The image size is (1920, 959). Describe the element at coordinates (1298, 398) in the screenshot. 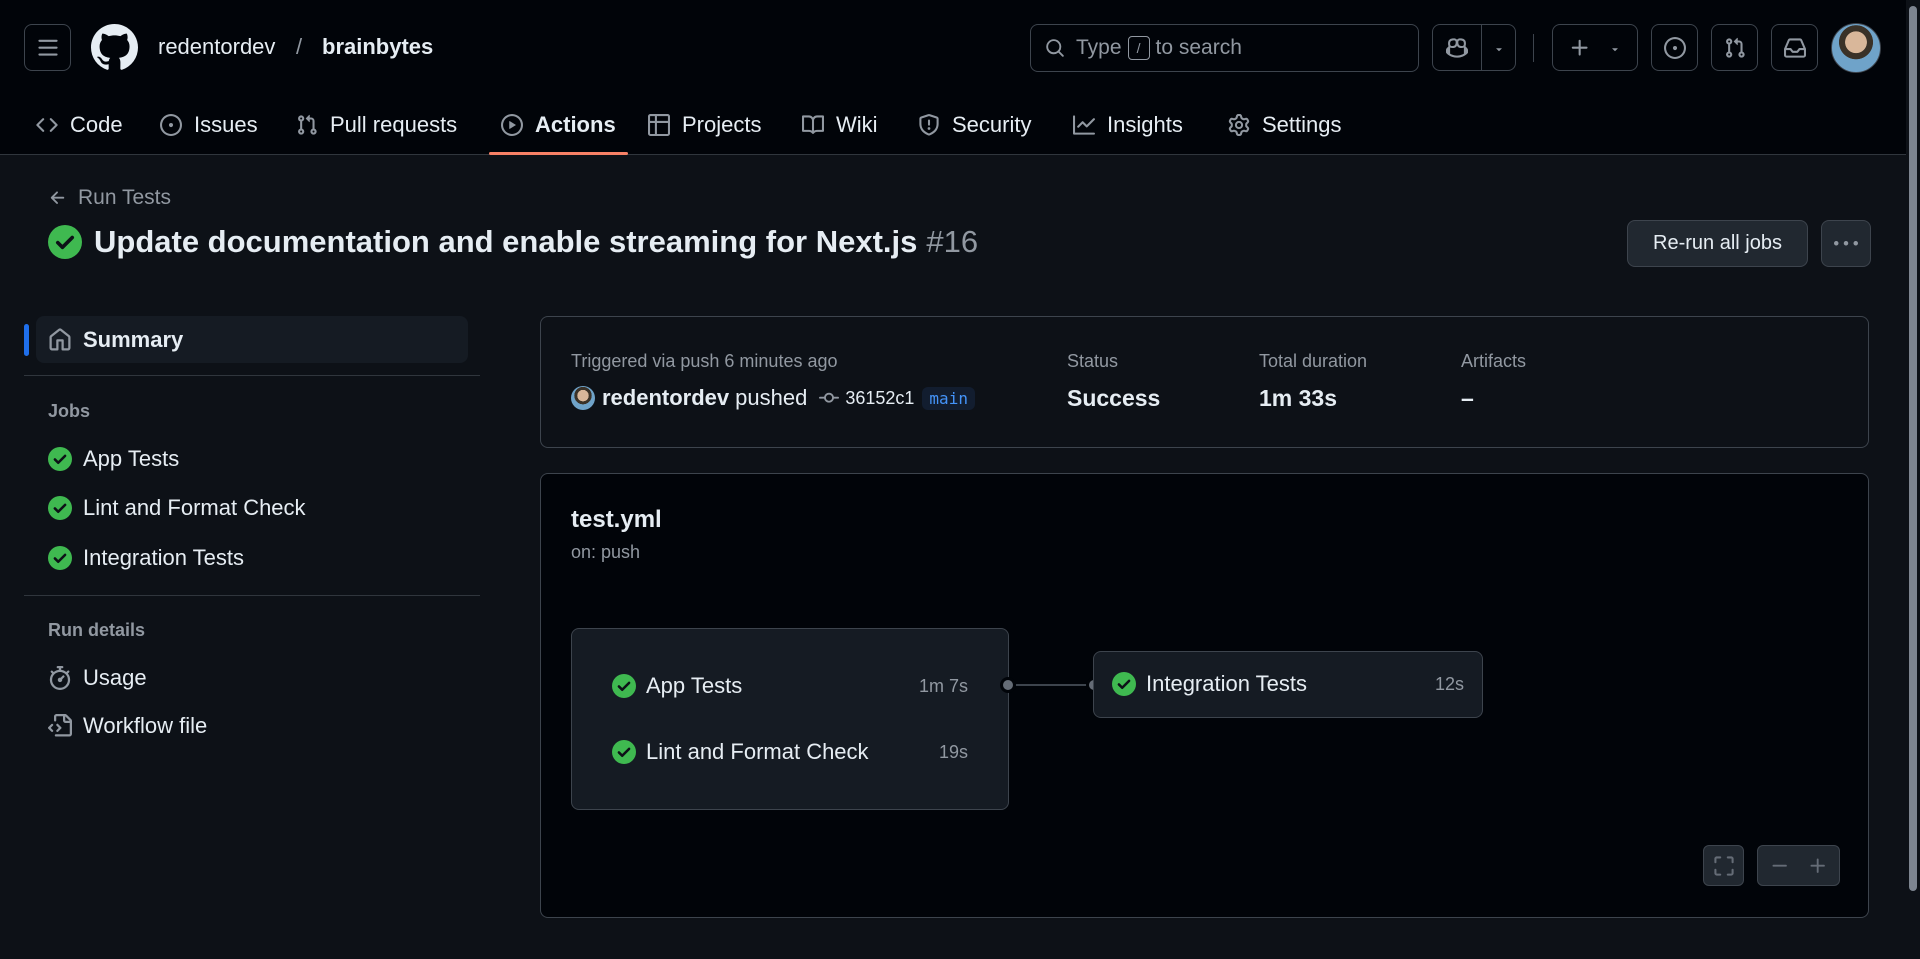

I see `duration-value: 1m 33s` at that location.